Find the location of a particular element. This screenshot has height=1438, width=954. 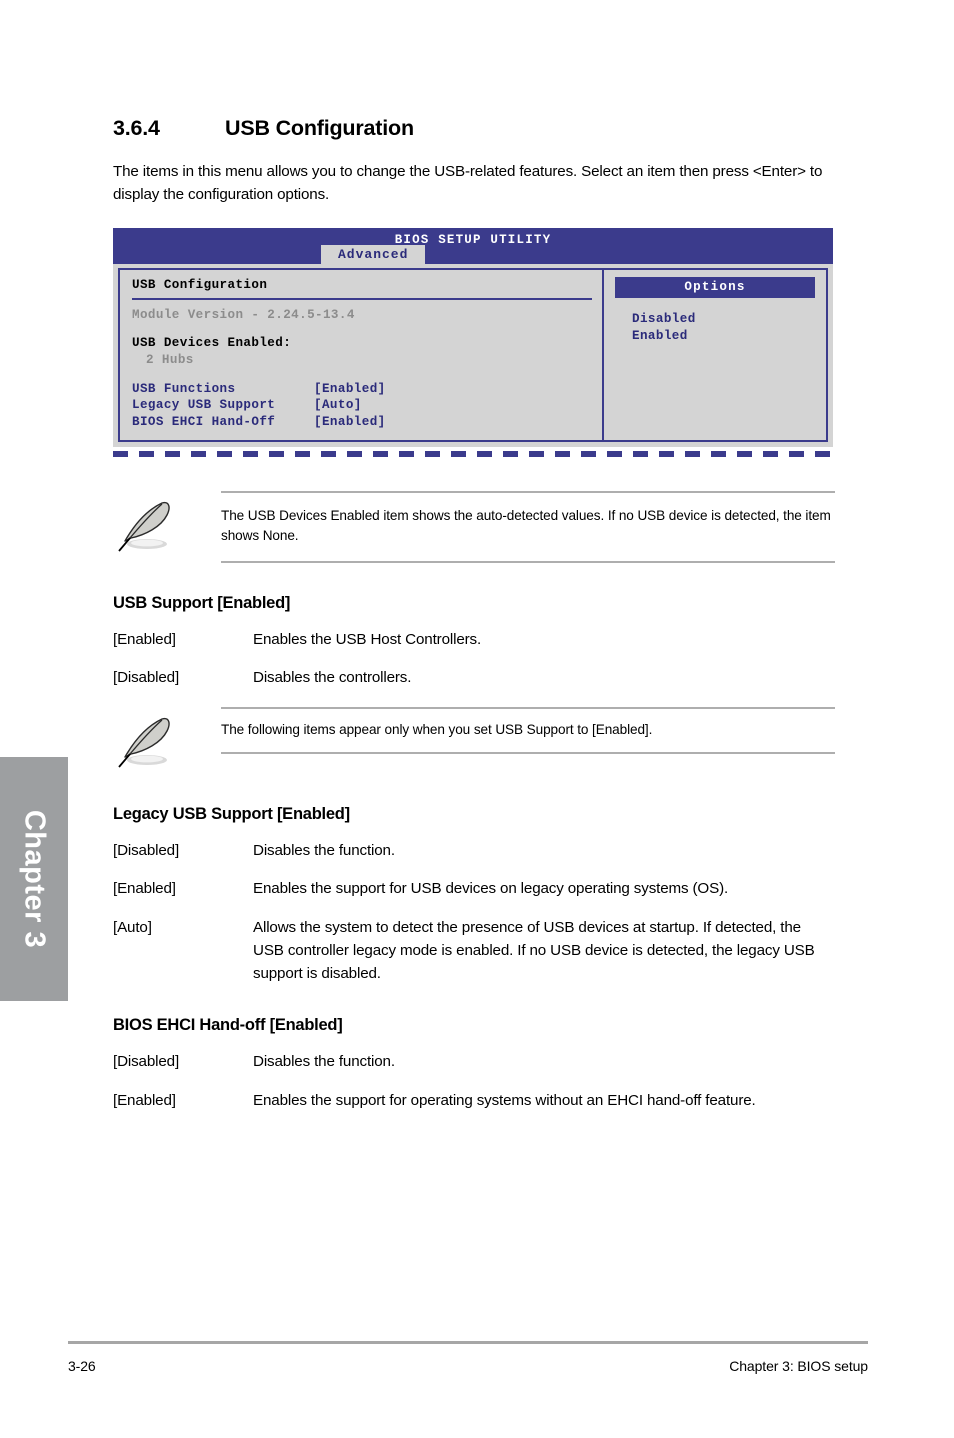

chapter-tab: Chapter 3 is located at coordinates (34, 879).